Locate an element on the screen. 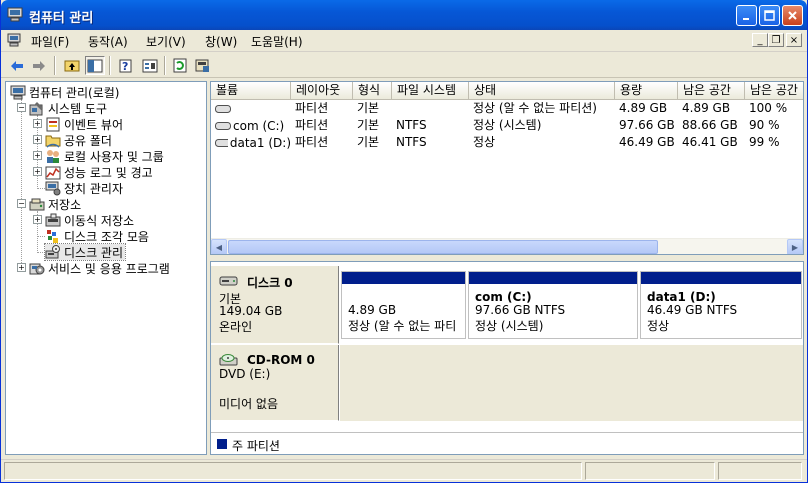 Image resolution: width=808 pixels, height=483 pixels. tree-label: 서비스 및 응용 프로그램 is located at coordinates (109, 268).